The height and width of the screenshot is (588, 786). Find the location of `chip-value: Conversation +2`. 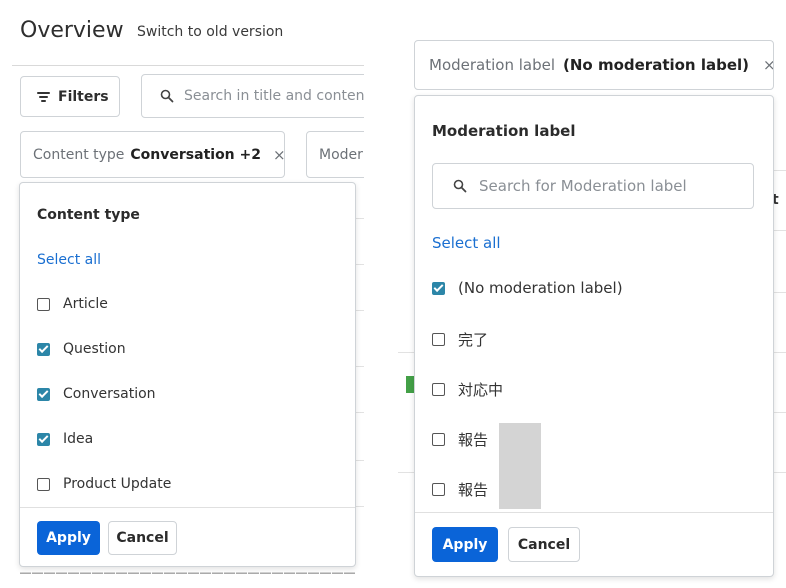

chip-value: Conversation +2 is located at coordinates (195, 154).